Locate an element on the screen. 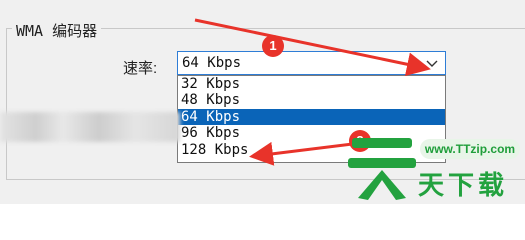 This screenshot has width=525, height=240. chevron-down-icon is located at coordinates (432, 63).